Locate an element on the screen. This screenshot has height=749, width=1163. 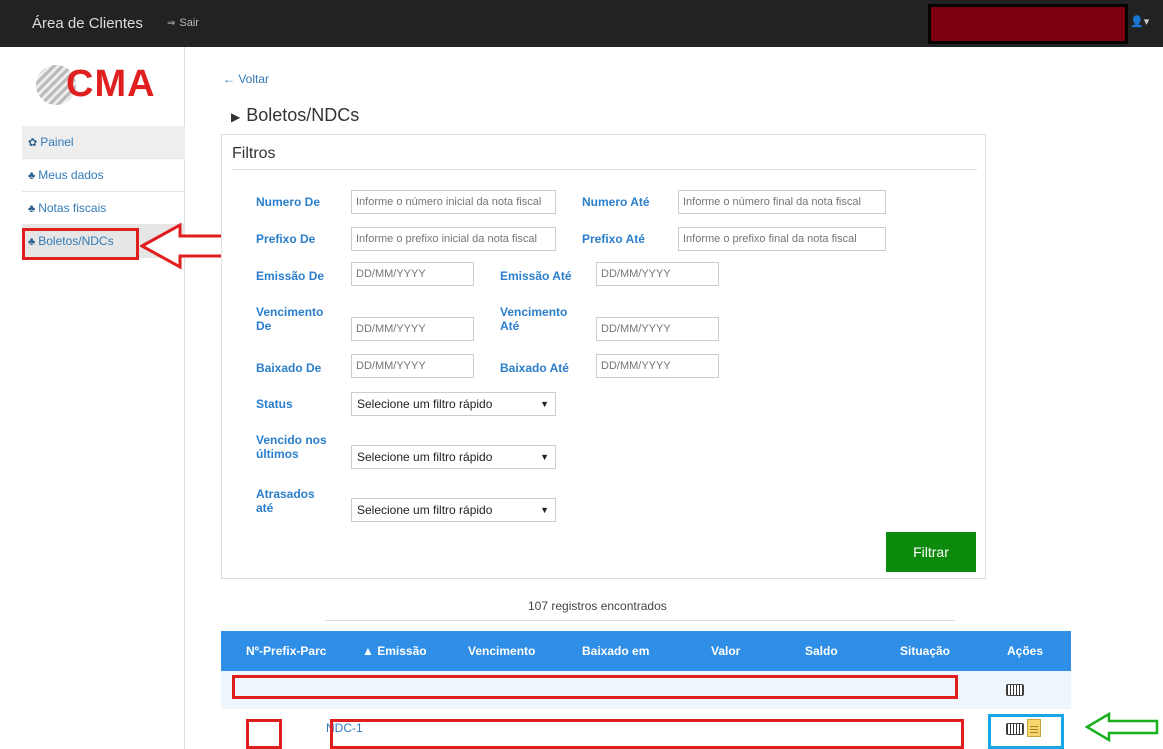
emissao-ate-input is located at coordinates (657, 274).